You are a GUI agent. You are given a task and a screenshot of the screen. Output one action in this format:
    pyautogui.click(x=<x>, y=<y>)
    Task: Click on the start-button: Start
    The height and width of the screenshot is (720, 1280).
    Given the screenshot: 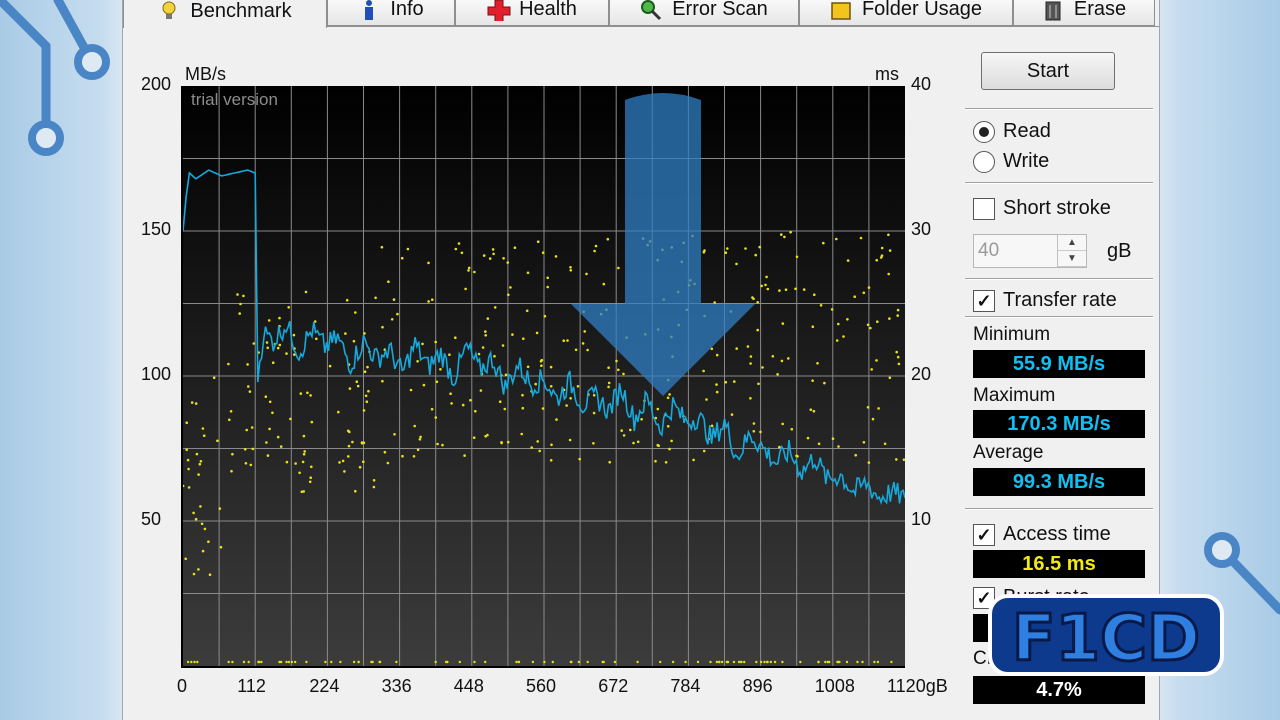 What is the action you would take?
    pyautogui.click(x=1048, y=71)
    